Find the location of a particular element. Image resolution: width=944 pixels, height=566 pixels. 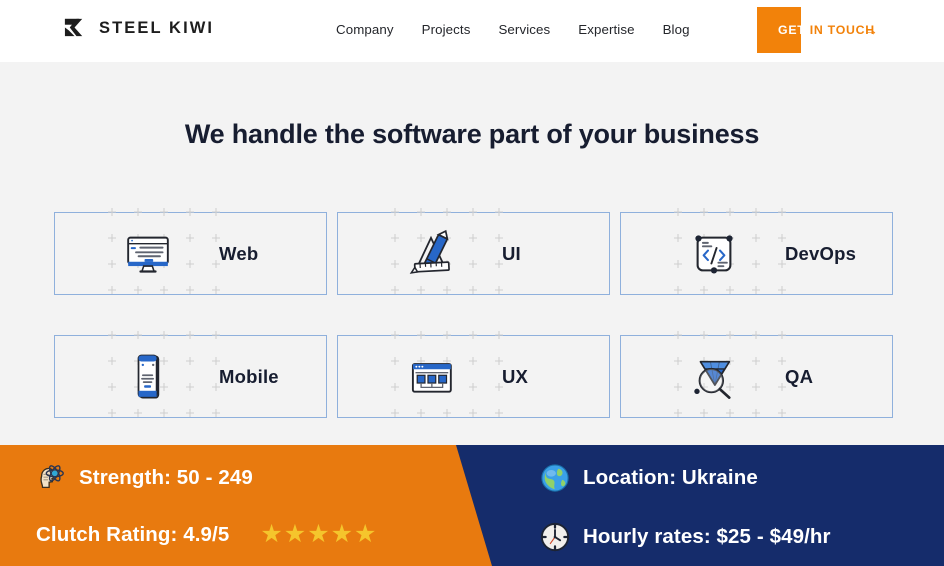

service-card-label: Web is located at coordinates (239, 253).